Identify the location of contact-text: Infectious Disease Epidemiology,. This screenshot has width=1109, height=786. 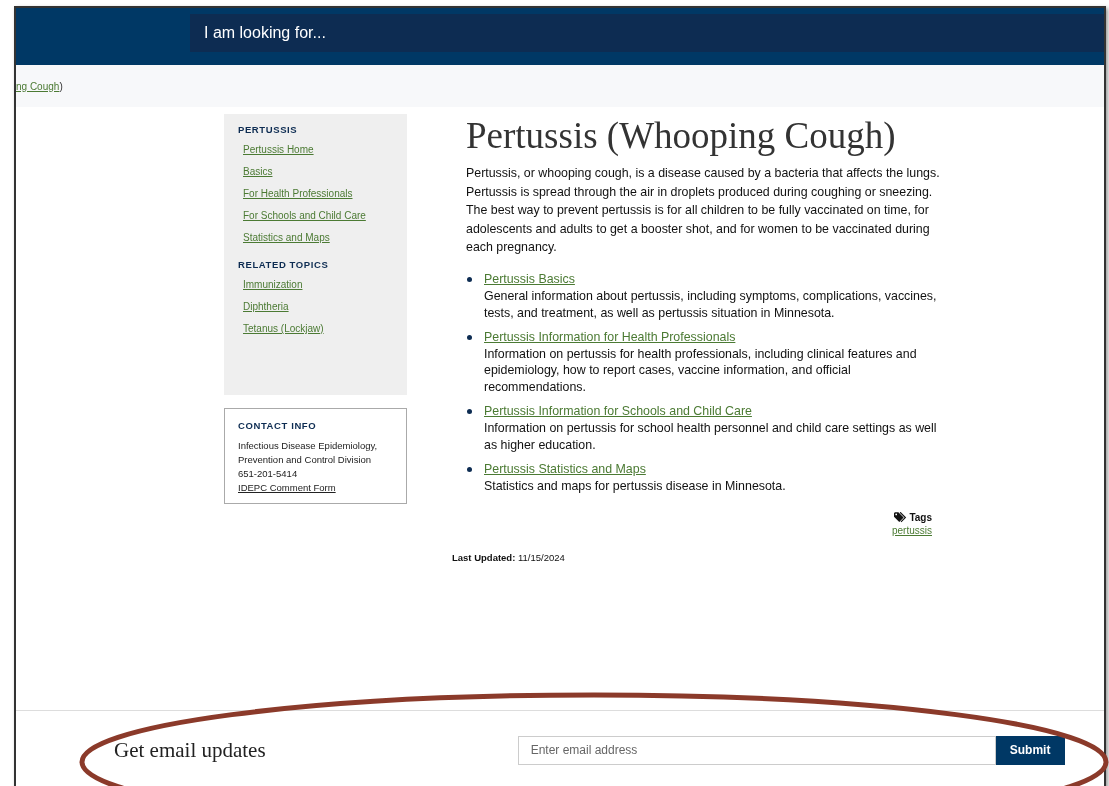
(308, 446).